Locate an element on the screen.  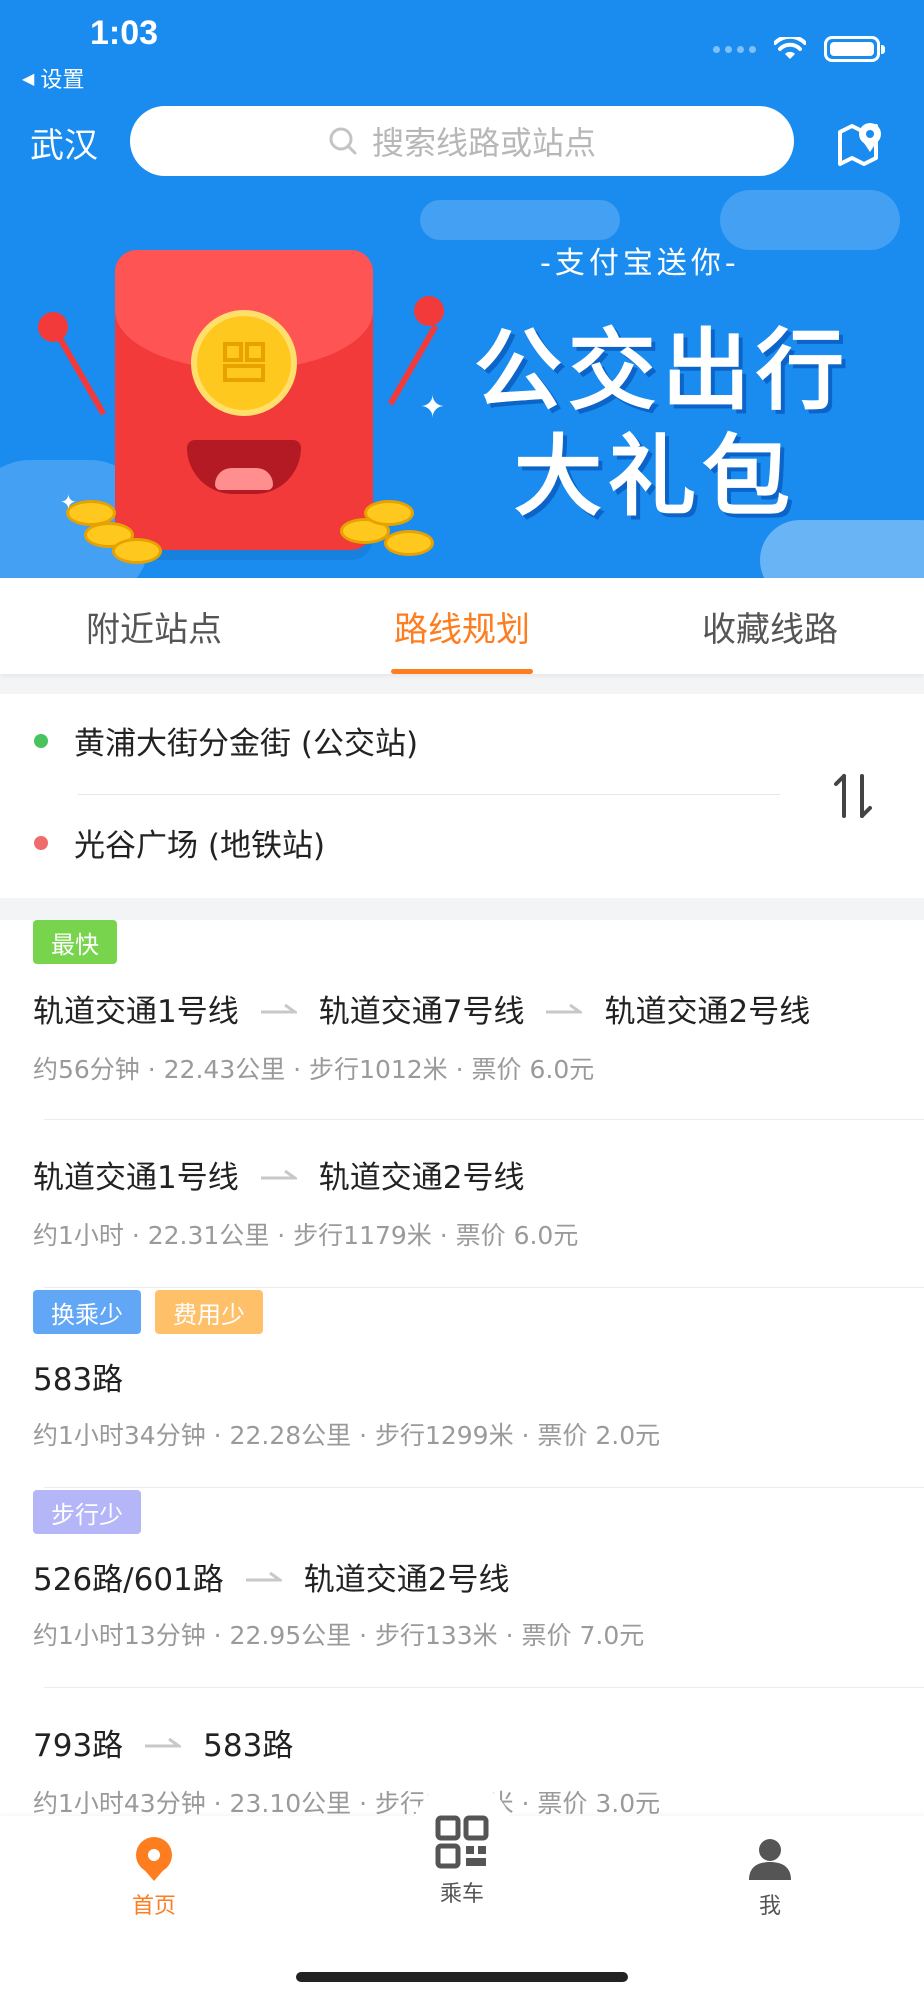
battery-icon is located at coordinates (854, 49).